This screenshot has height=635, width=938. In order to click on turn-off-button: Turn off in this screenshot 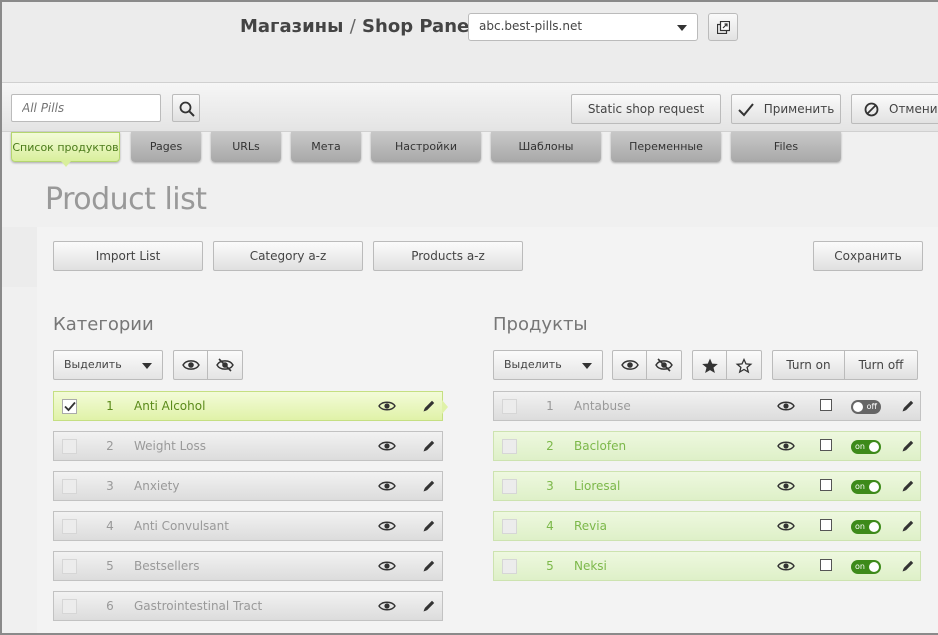, I will do `click(881, 365)`.